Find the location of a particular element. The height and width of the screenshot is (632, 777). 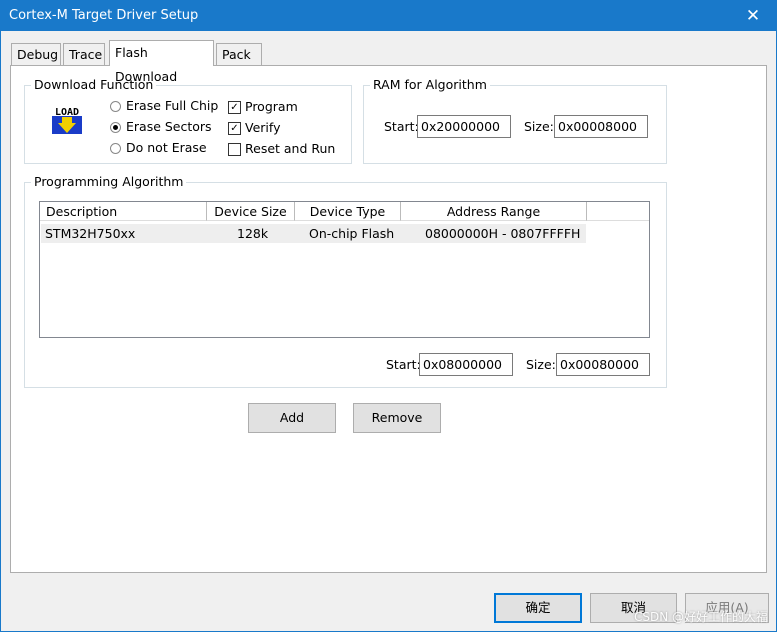

erase-sectors-label: Erase Sectors is located at coordinates (169, 126).